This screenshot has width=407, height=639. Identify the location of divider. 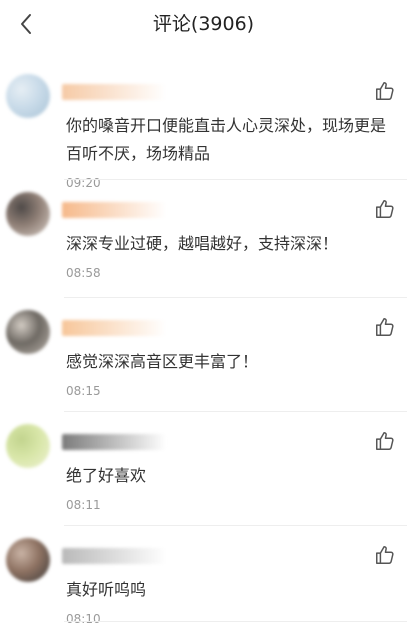
(235, 621).